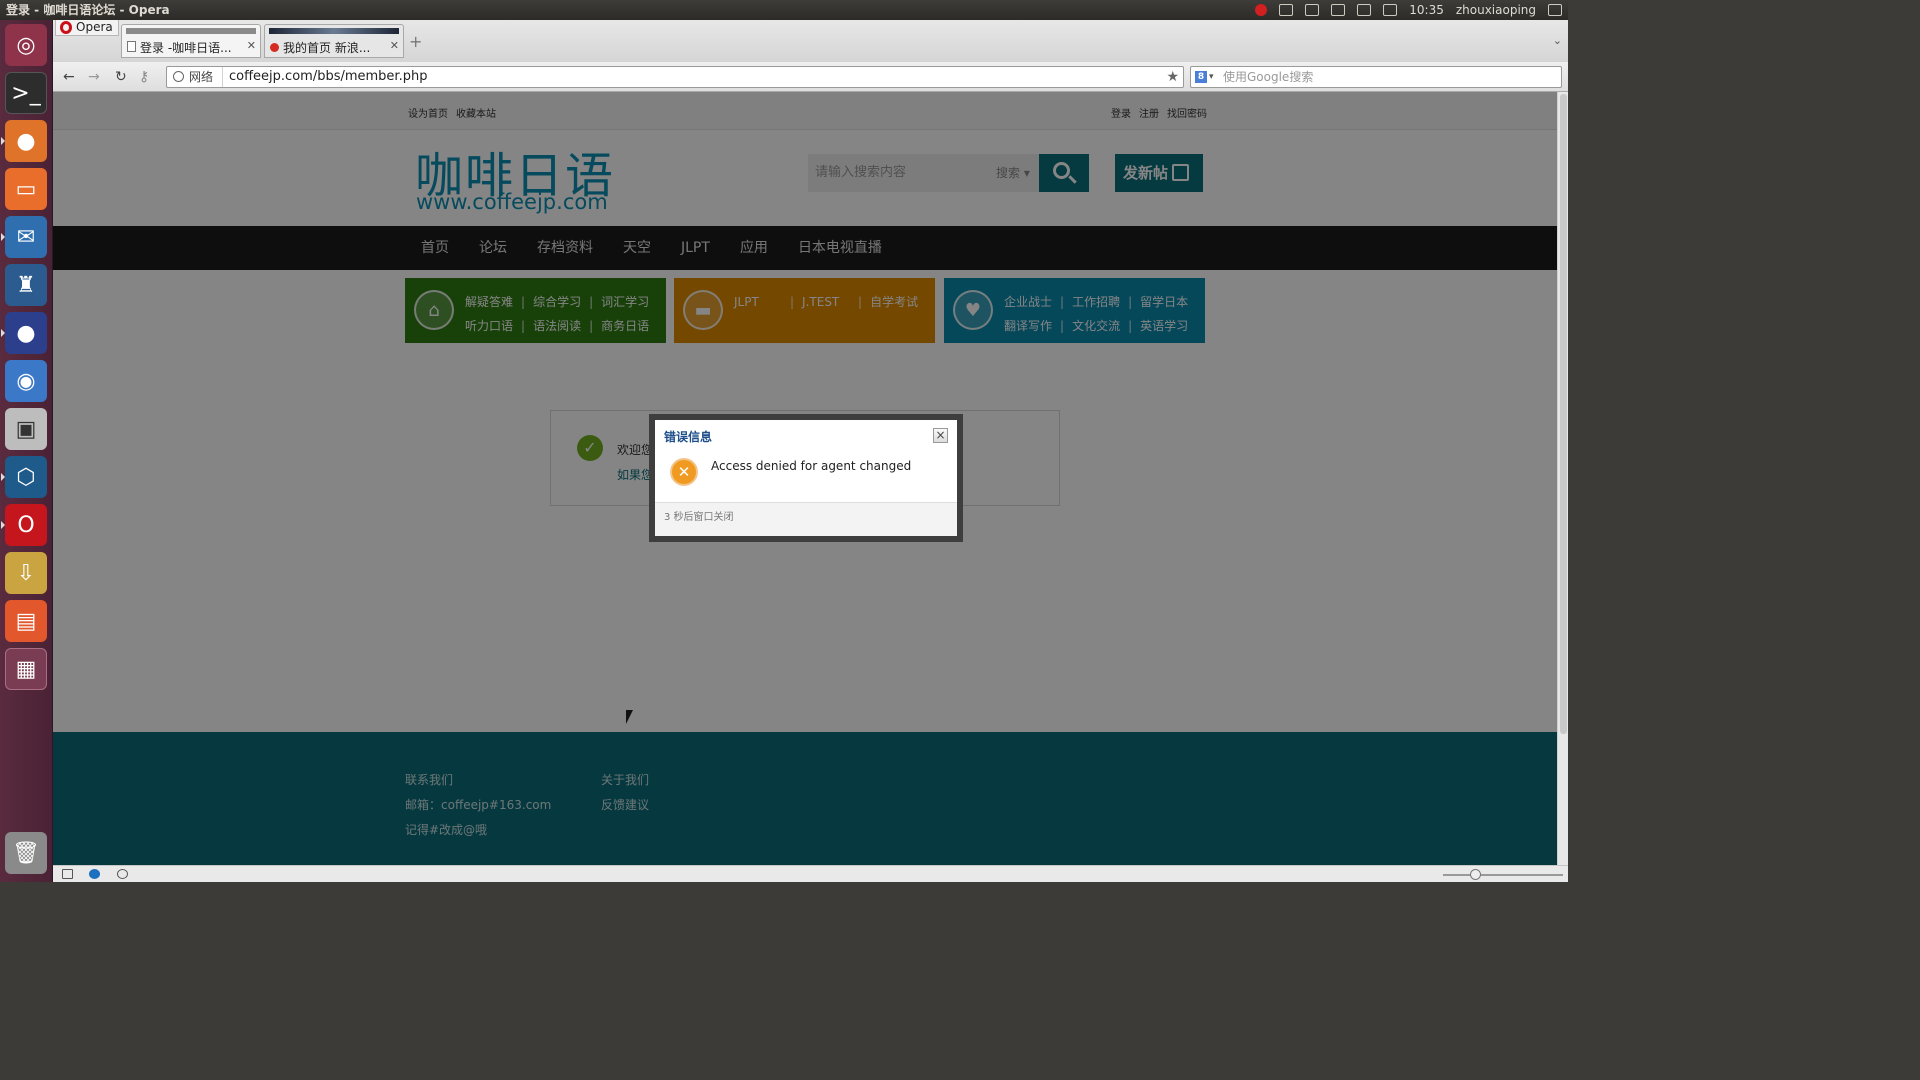 The image size is (1920, 1080). I want to click on zoom-slider-handle, so click(1475, 874).